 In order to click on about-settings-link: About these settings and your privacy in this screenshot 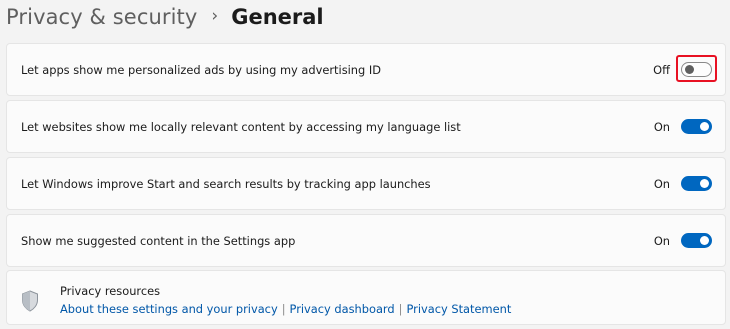, I will do `click(169, 309)`.